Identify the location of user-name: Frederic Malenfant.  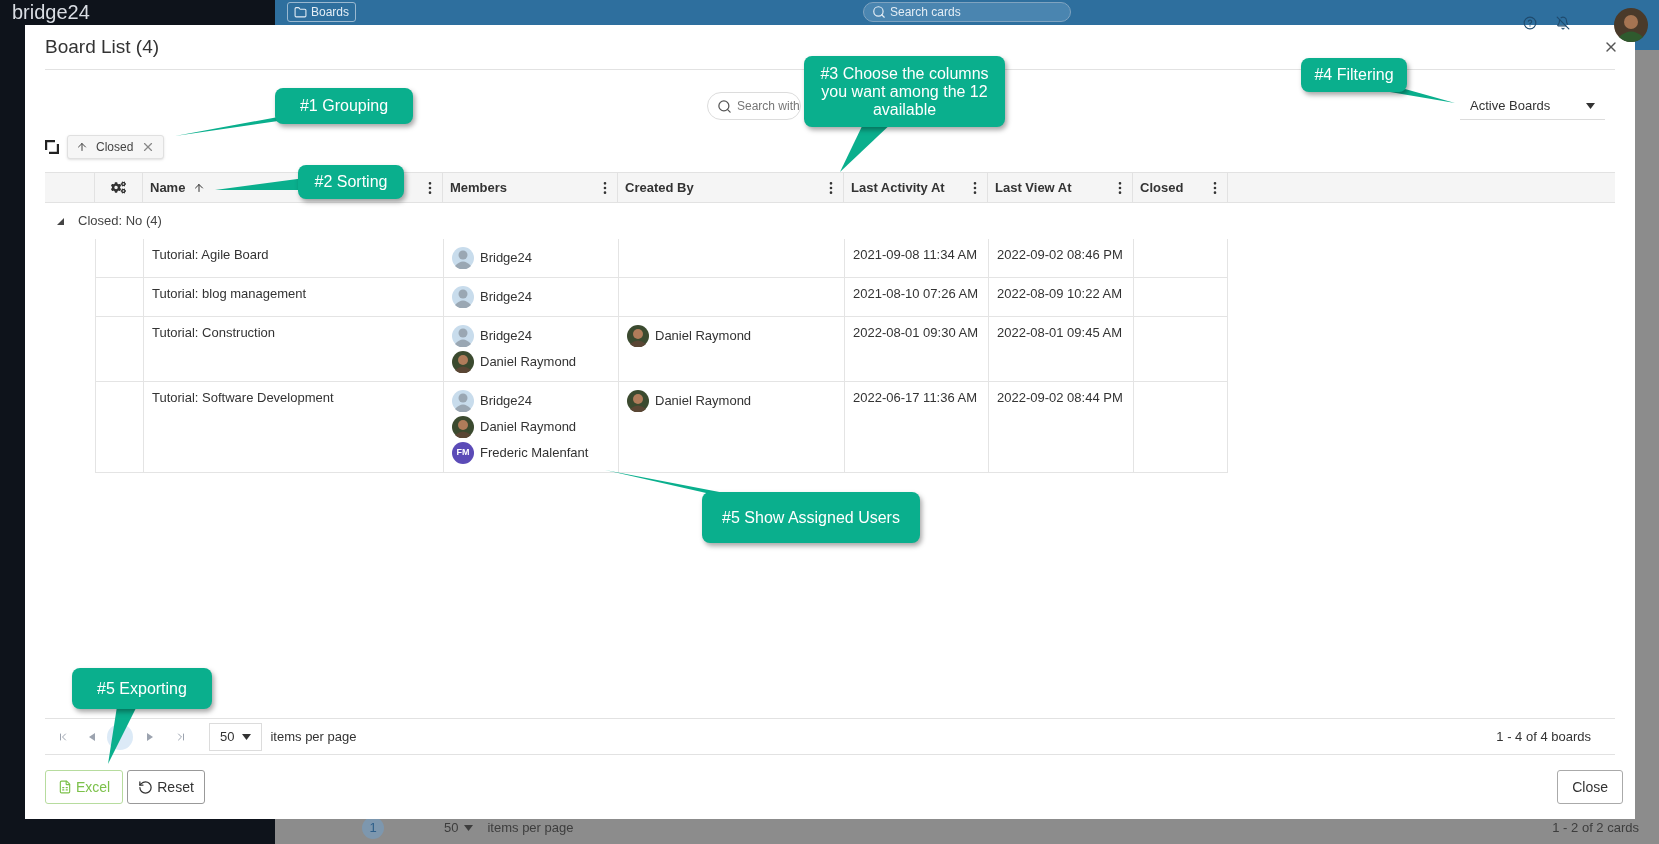
(534, 453).